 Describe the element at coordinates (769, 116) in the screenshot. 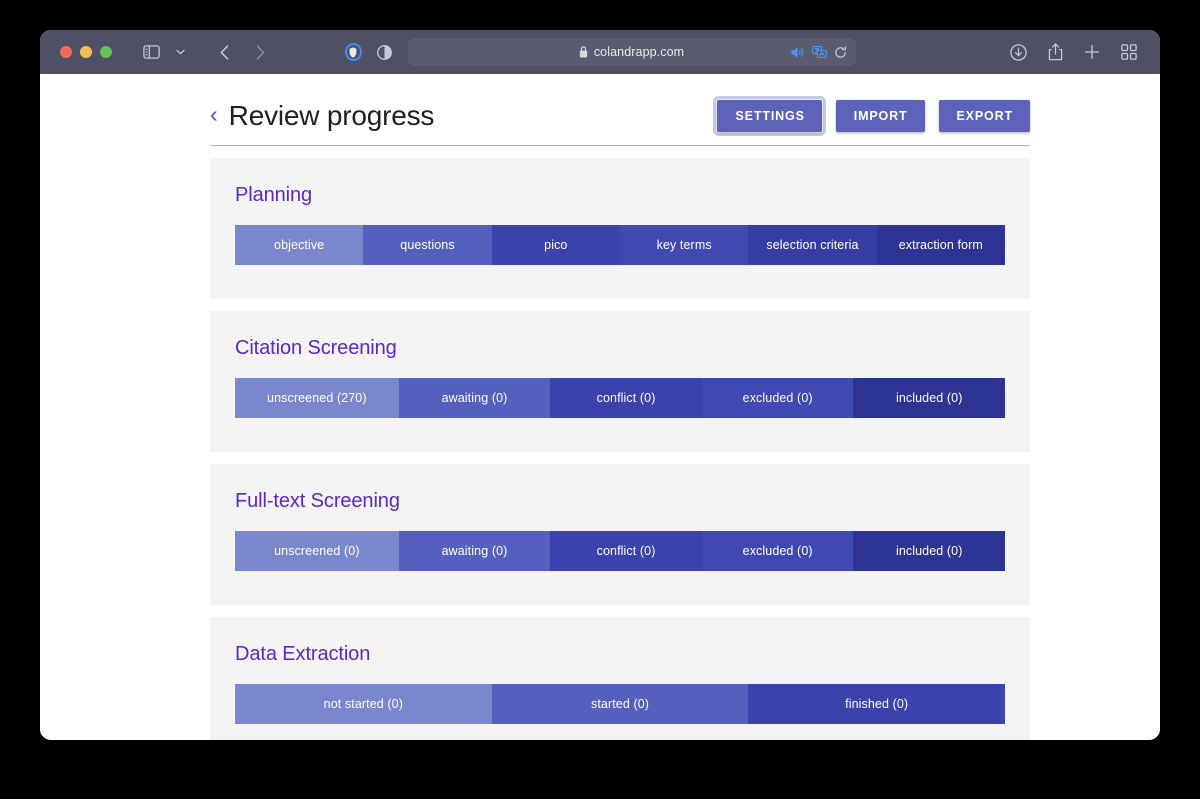

I see `settings-button: SETTINGS` at that location.